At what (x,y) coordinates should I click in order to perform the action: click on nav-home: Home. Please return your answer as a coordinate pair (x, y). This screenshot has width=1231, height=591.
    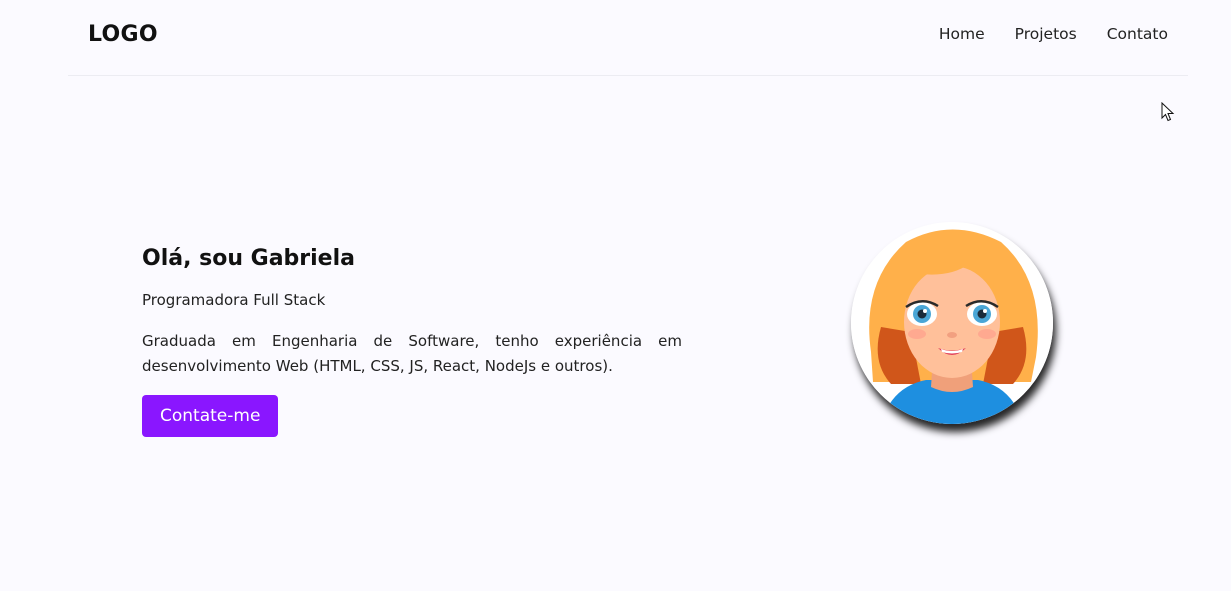
    Looking at the image, I should click on (962, 34).